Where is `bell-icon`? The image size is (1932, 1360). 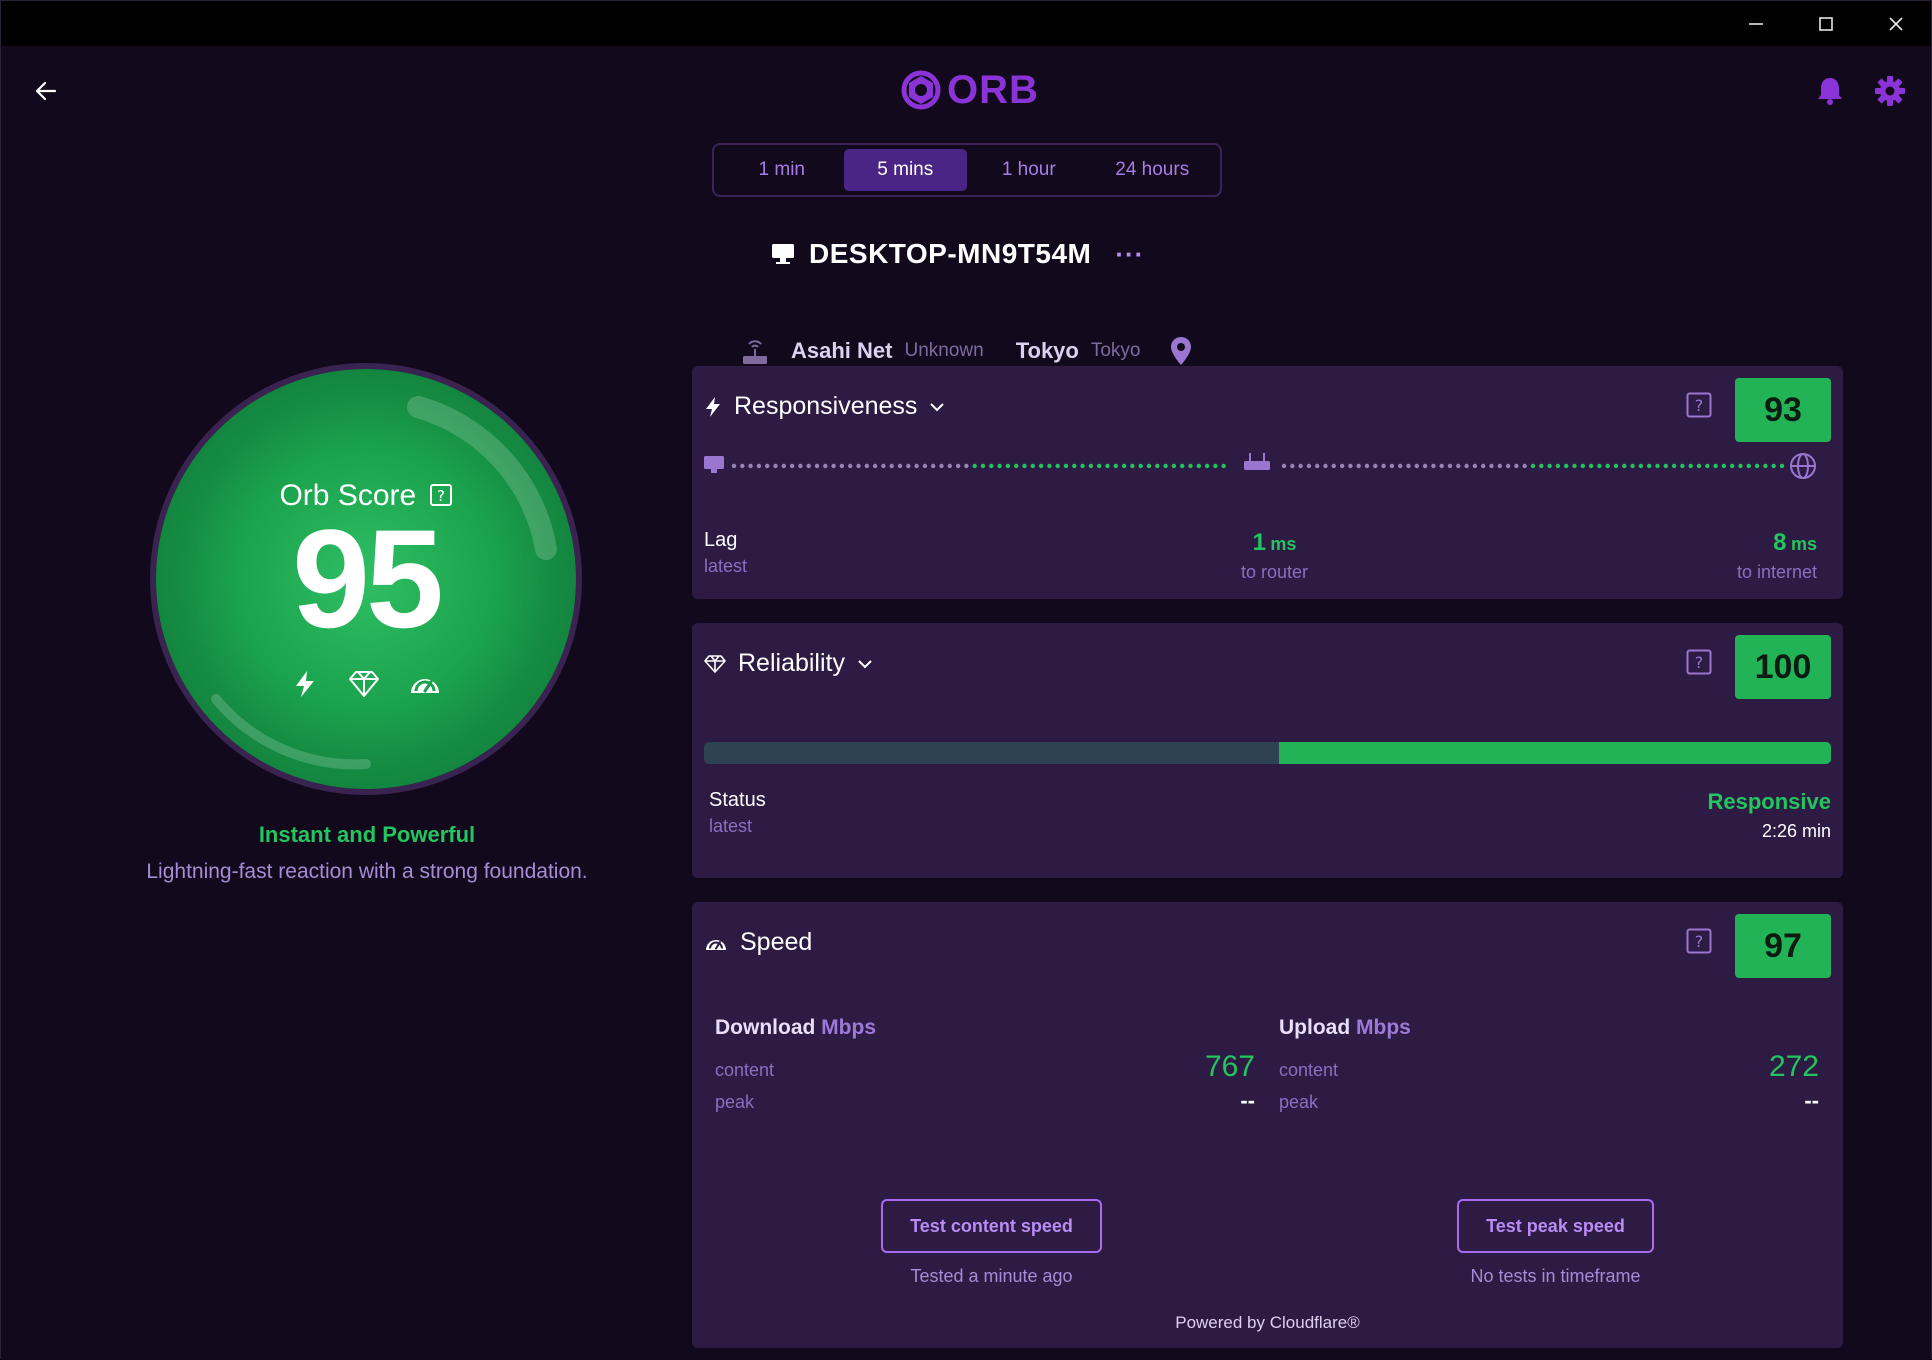 bell-icon is located at coordinates (1830, 91).